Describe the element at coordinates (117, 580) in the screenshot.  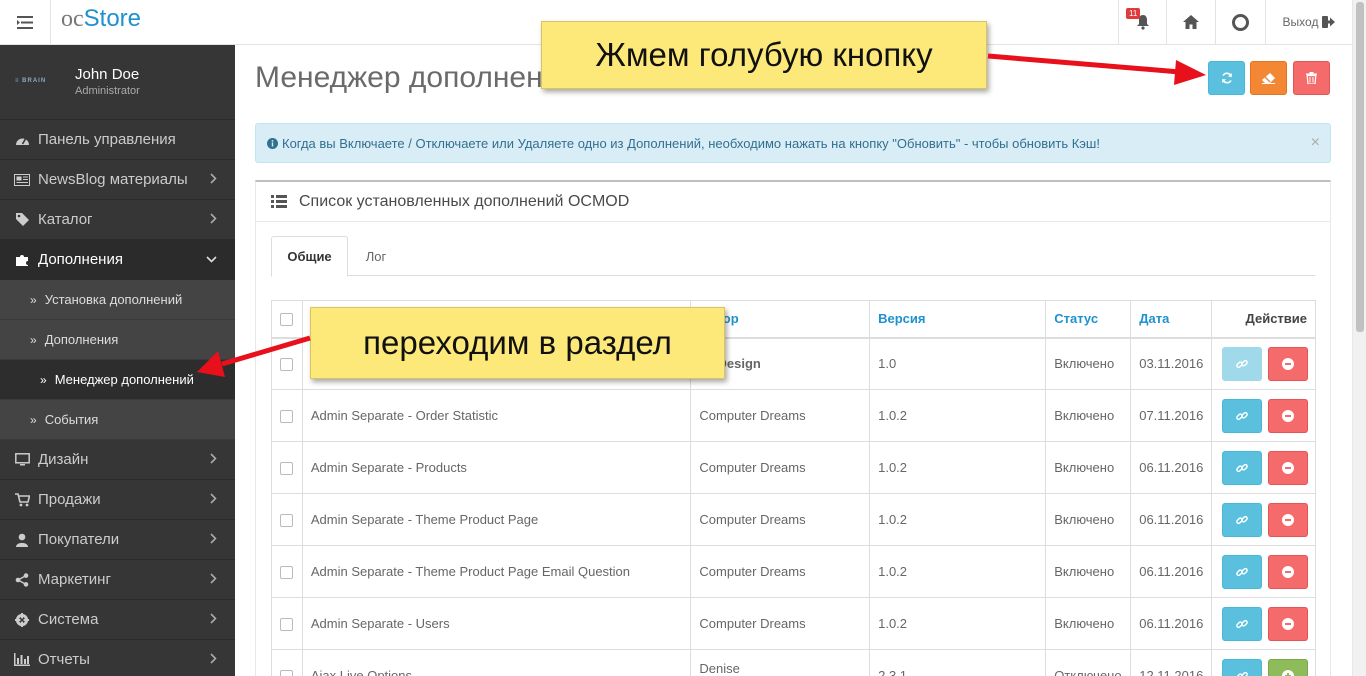
I see `sidebar-item-marketing: Маркетинг` at that location.